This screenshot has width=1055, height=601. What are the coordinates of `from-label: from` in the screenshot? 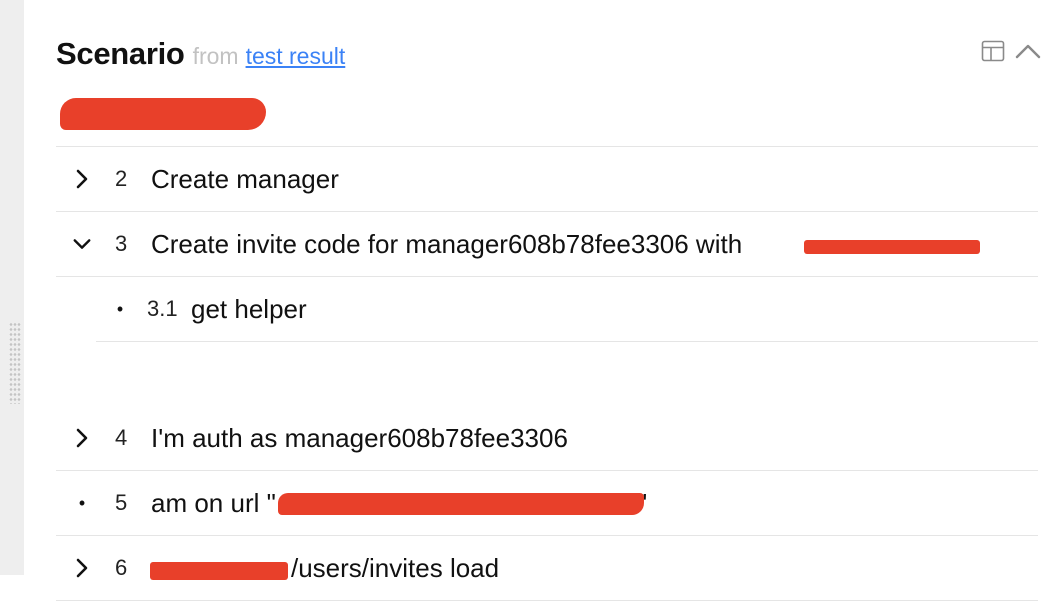 It's located at (215, 56).